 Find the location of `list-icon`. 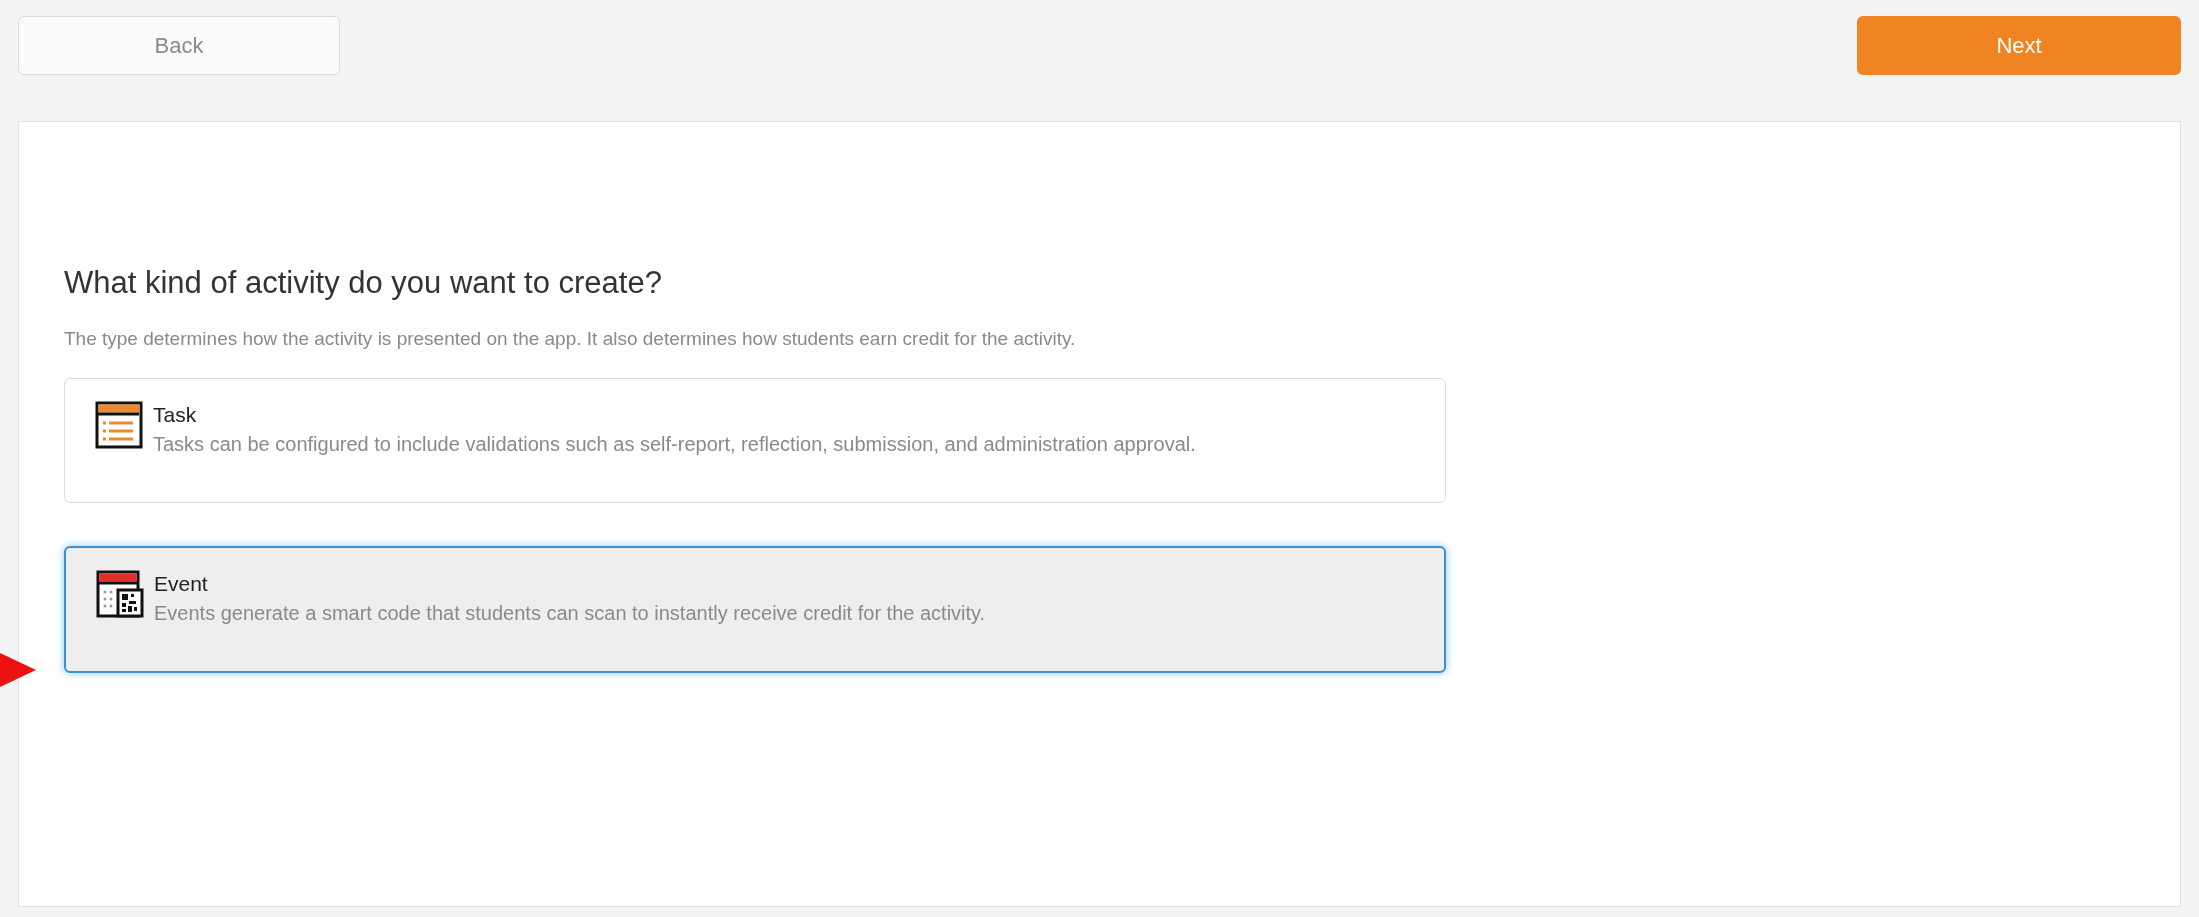

list-icon is located at coordinates (119, 425).